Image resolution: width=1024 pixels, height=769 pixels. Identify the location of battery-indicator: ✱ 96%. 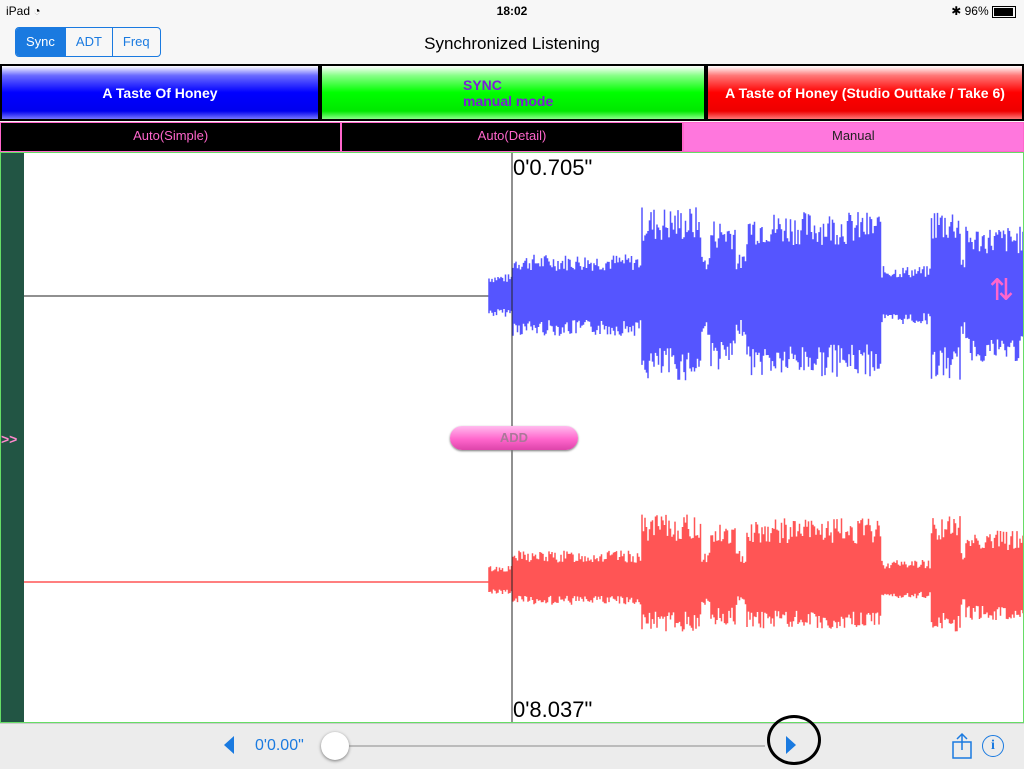
(983, 11).